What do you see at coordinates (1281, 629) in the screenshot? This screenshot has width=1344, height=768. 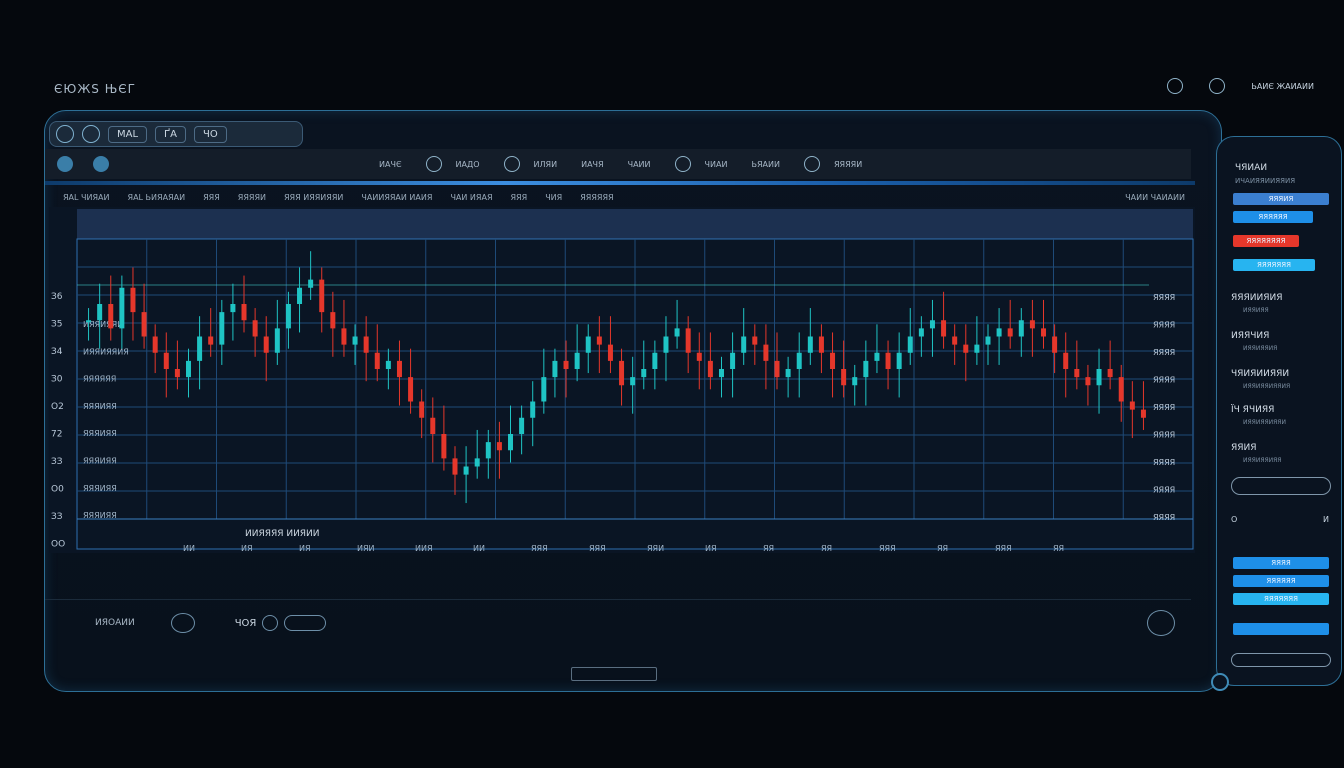 I see `panel-bottom-button` at bounding box center [1281, 629].